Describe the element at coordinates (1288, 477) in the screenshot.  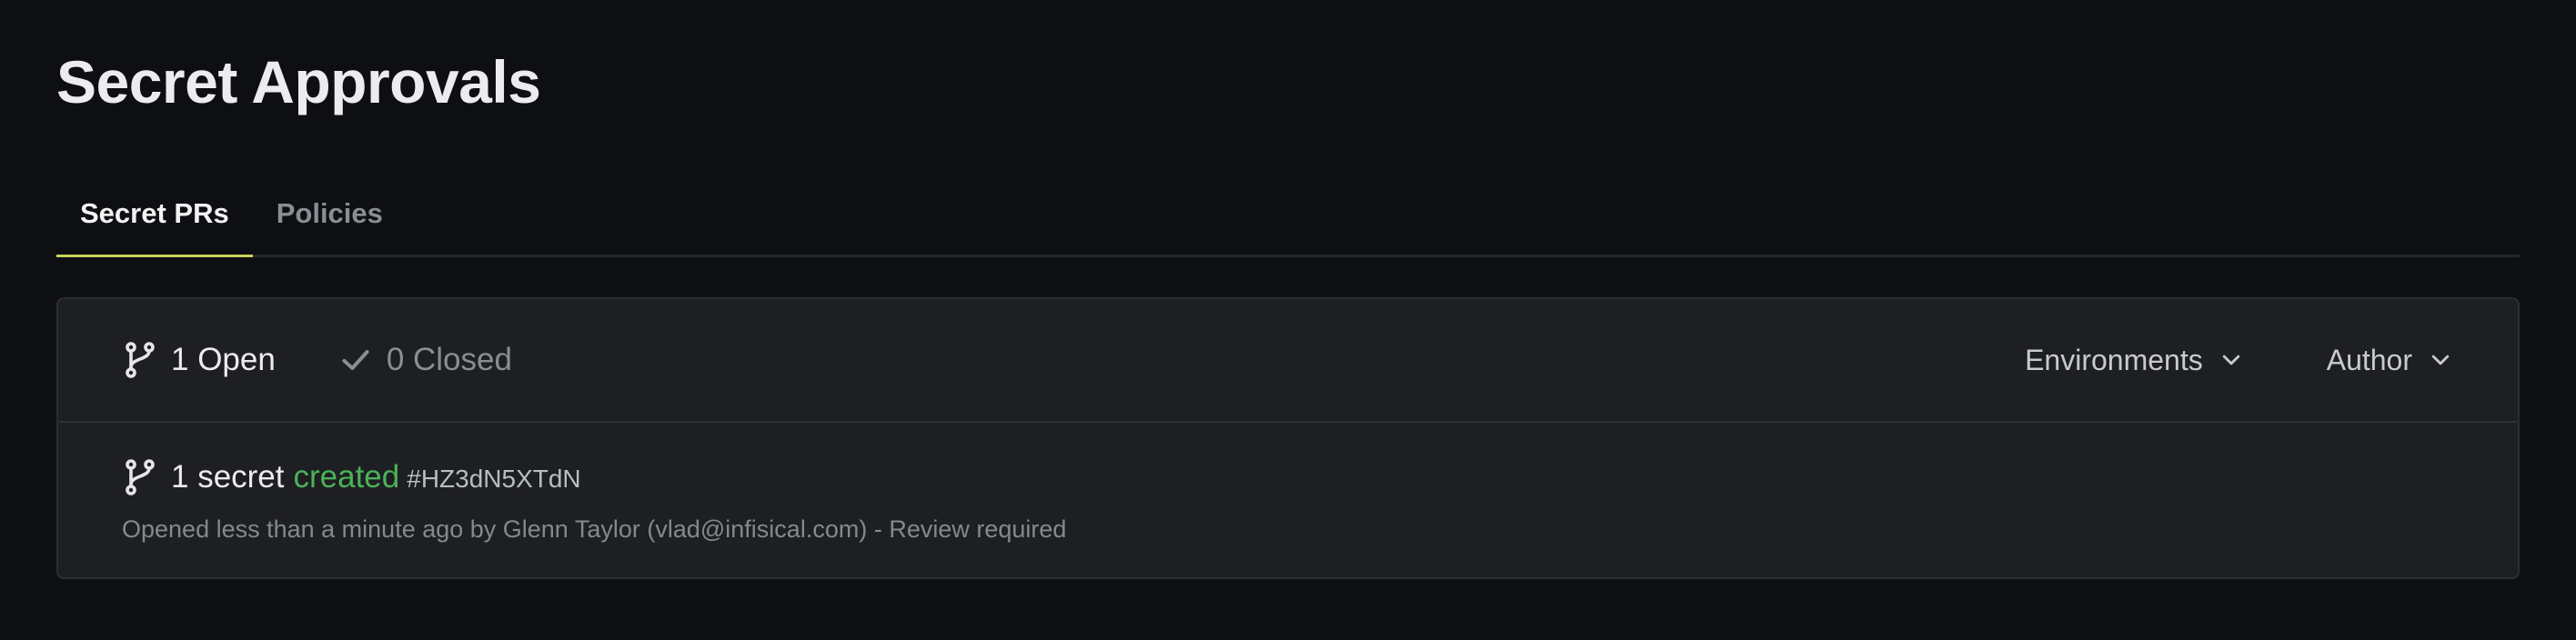
I see `pr-title: 1 secret created #HZ3dN5XTdN` at that location.